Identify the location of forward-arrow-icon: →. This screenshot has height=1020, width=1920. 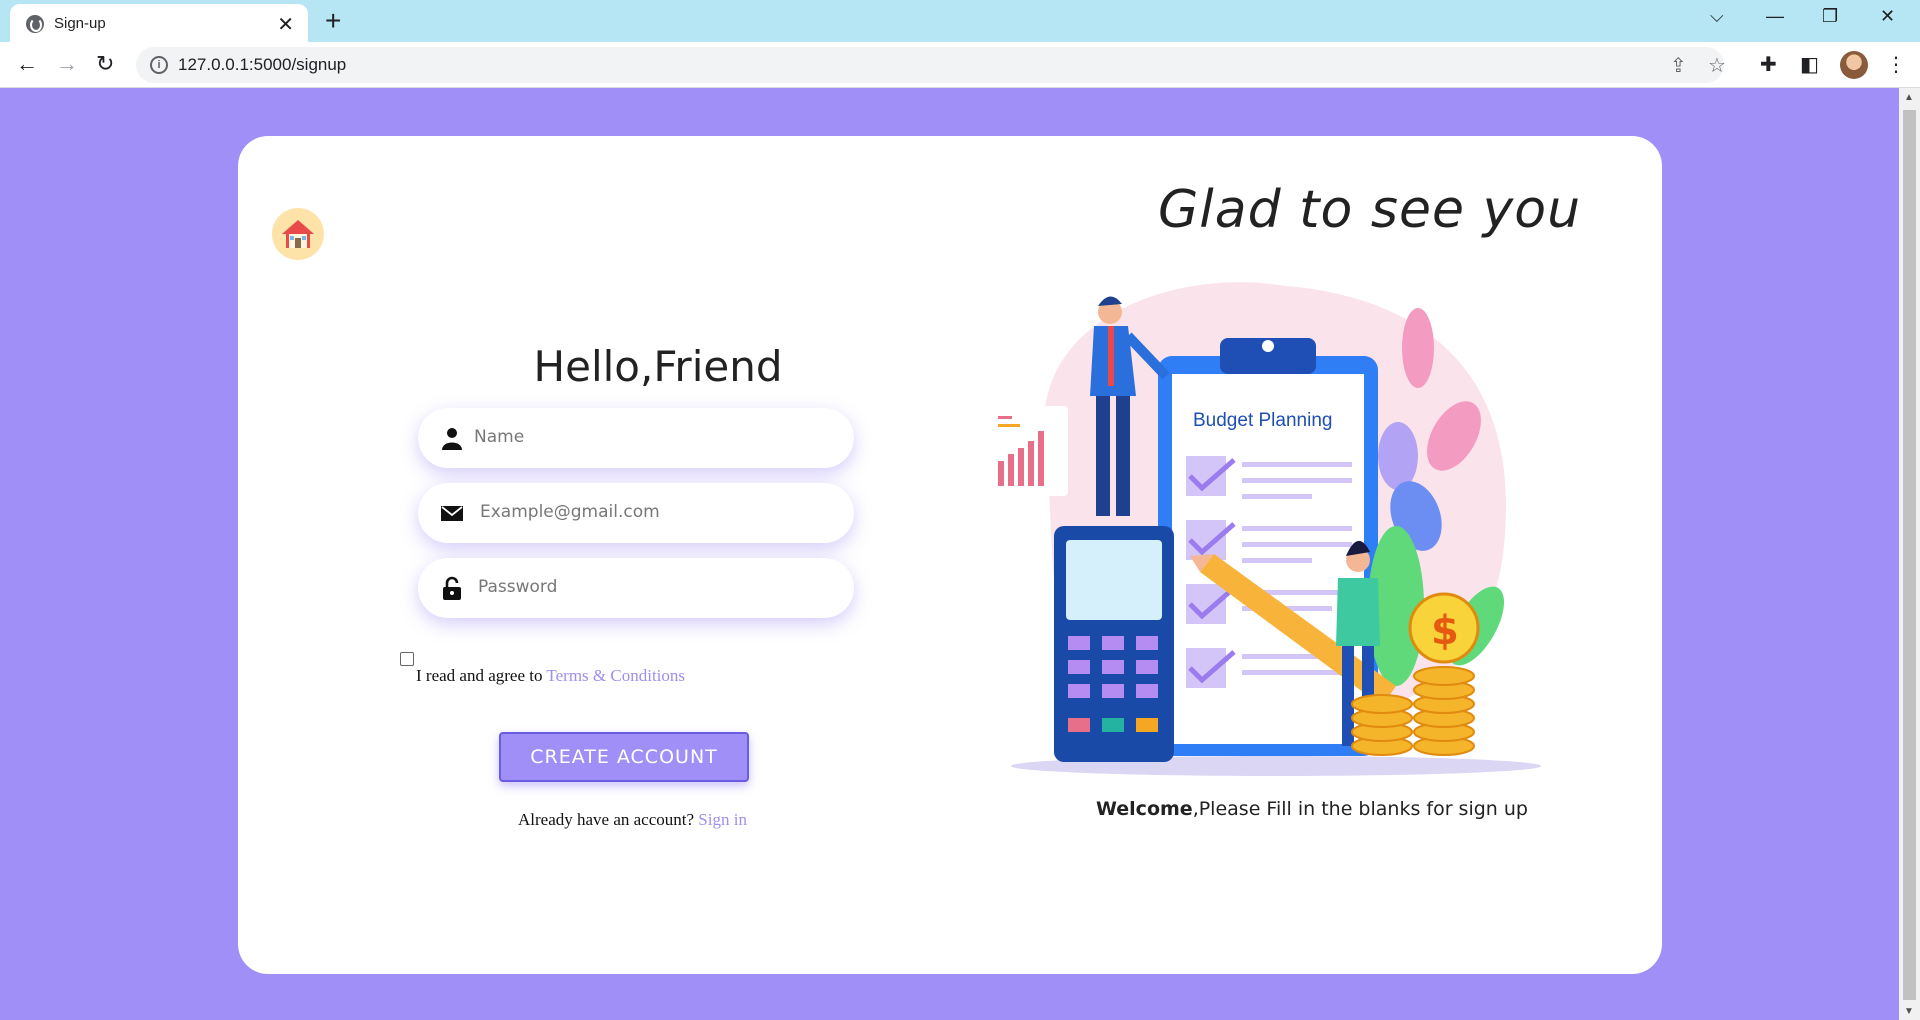
(67, 64).